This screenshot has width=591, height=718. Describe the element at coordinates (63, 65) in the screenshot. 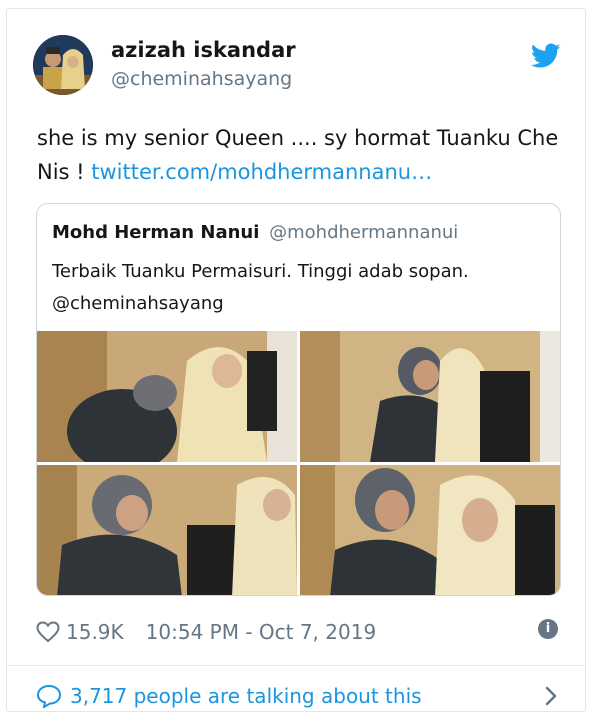

I see `author-avatar` at that location.